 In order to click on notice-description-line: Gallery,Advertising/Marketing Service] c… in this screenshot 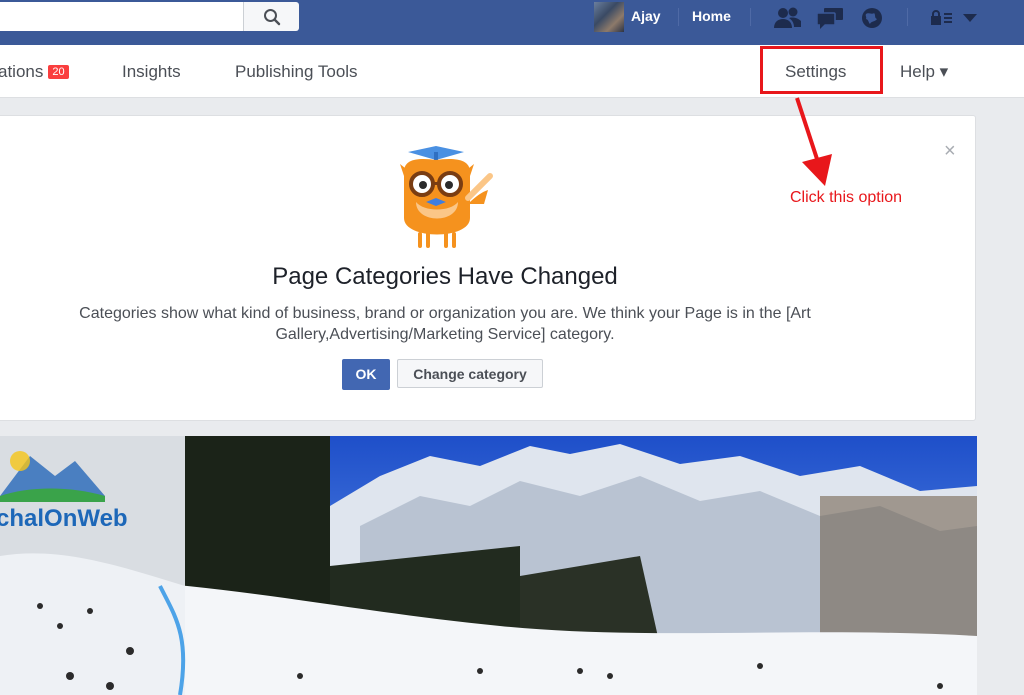, I will do `click(445, 334)`.